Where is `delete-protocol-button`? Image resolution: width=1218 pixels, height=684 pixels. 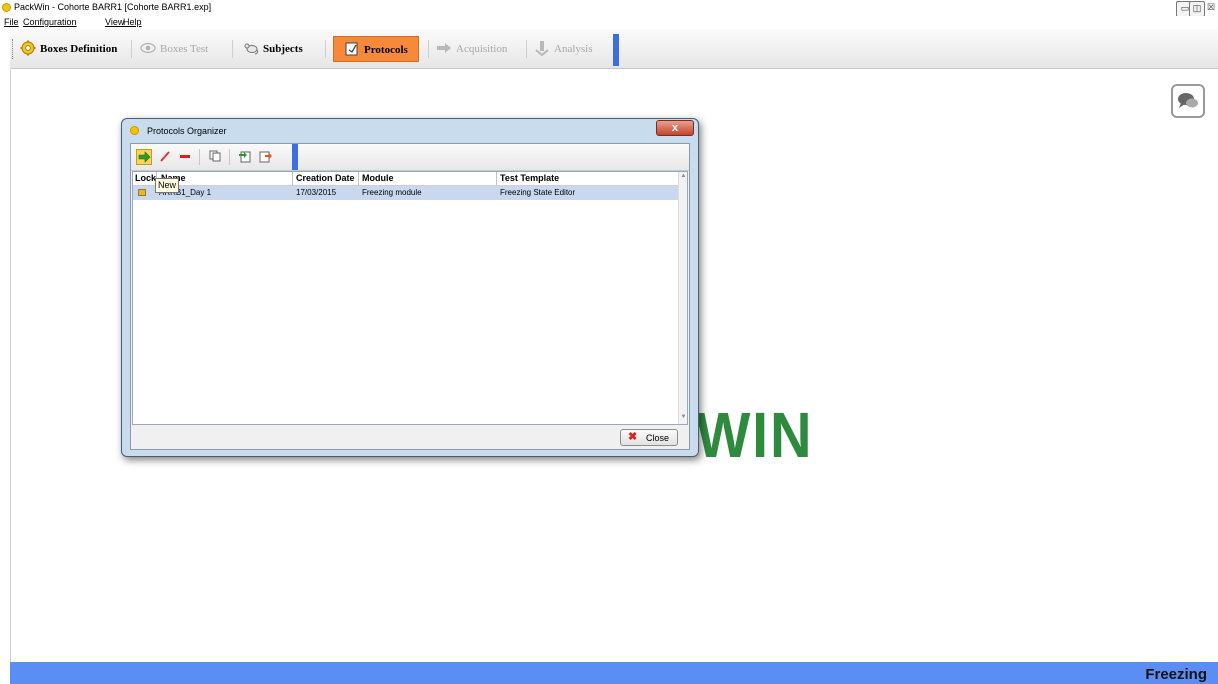
delete-protocol-button is located at coordinates (185, 157).